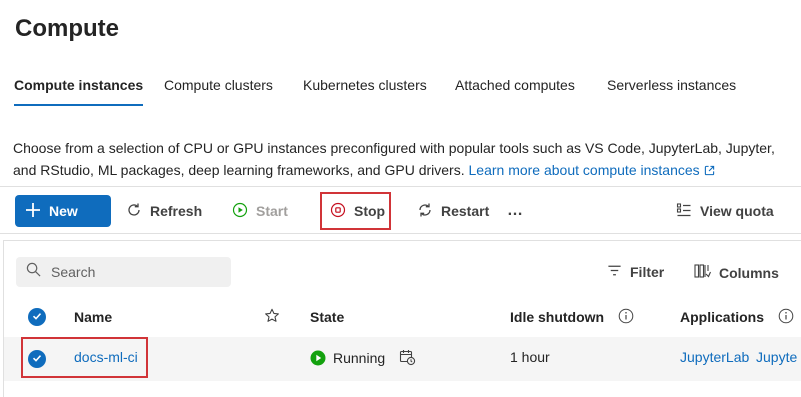 The height and width of the screenshot is (397, 801). I want to click on columns-button-label: Columns, so click(749, 272).